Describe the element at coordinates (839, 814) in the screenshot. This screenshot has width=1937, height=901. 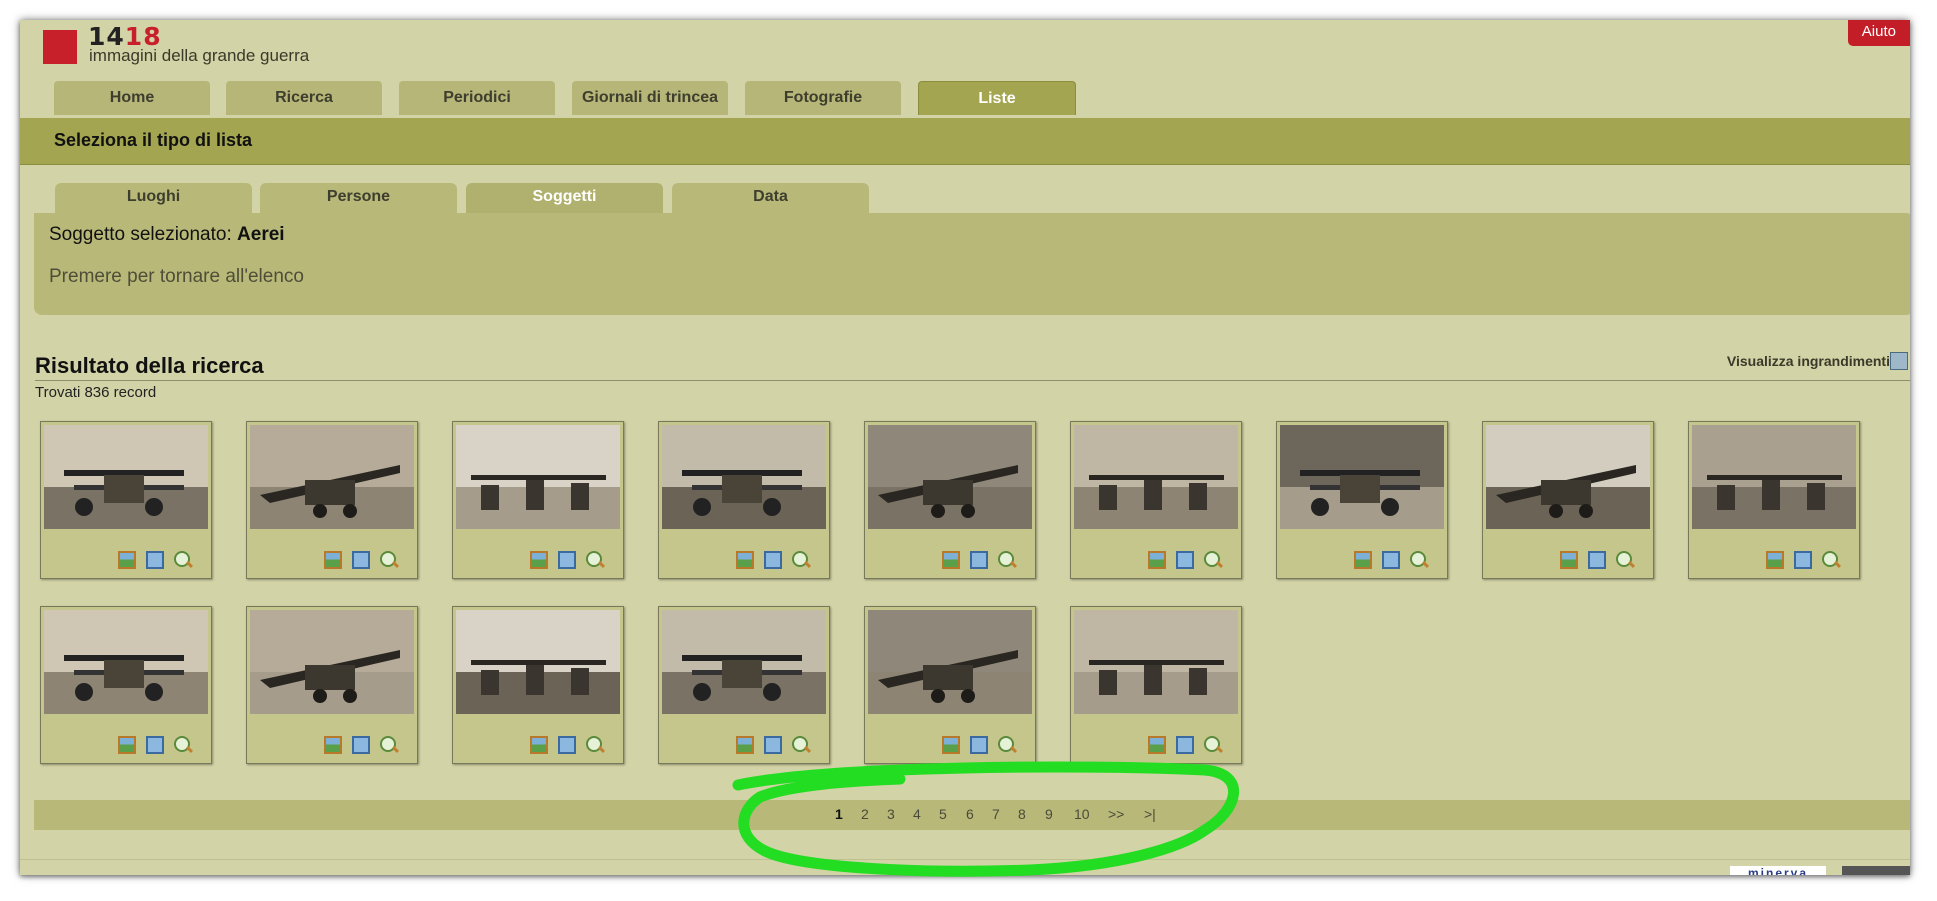
I see `page-link-1: 1` at that location.